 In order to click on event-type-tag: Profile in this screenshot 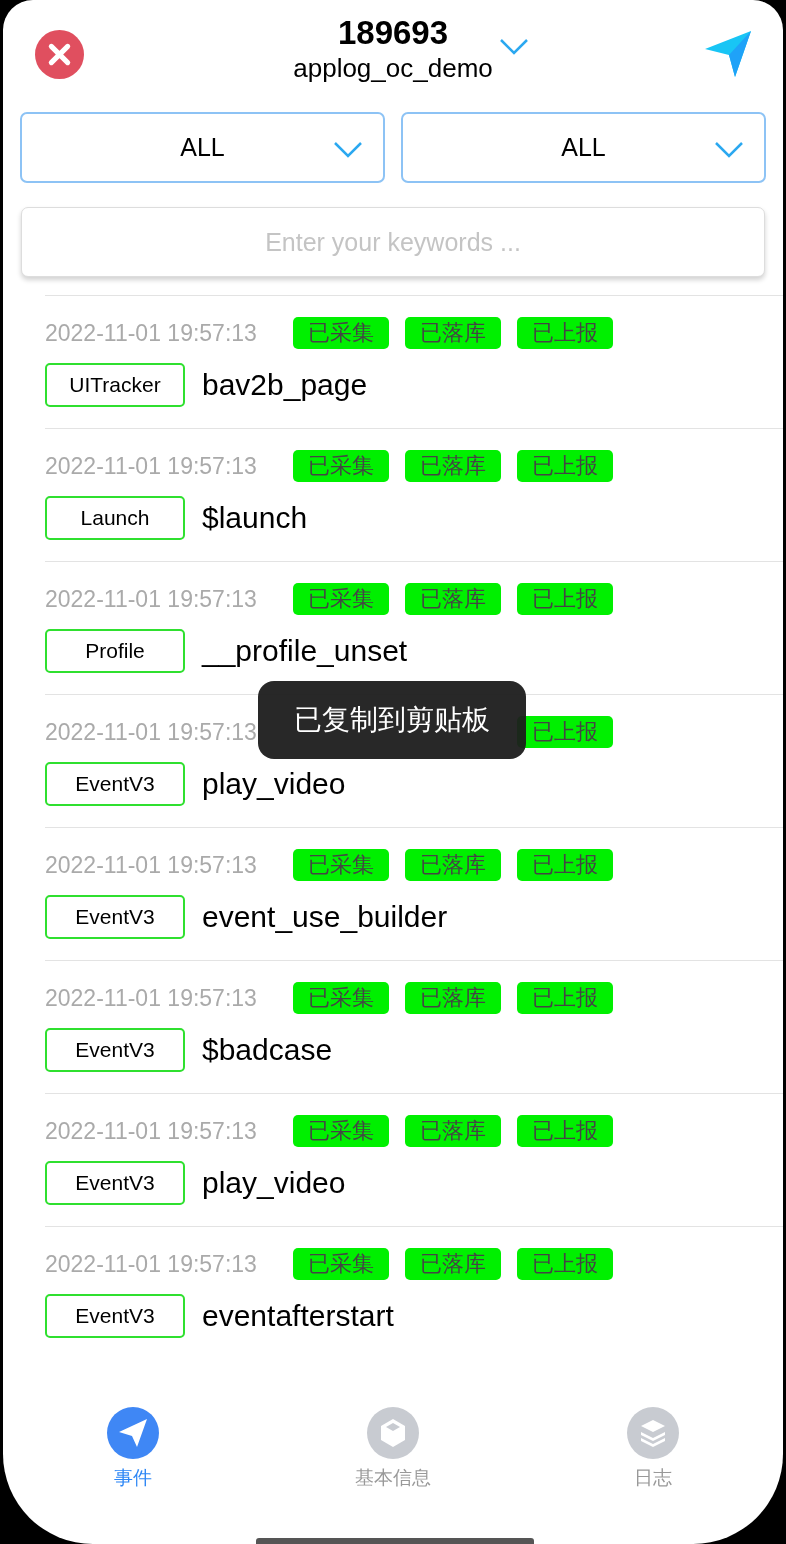, I will do `click(115, 651)`.